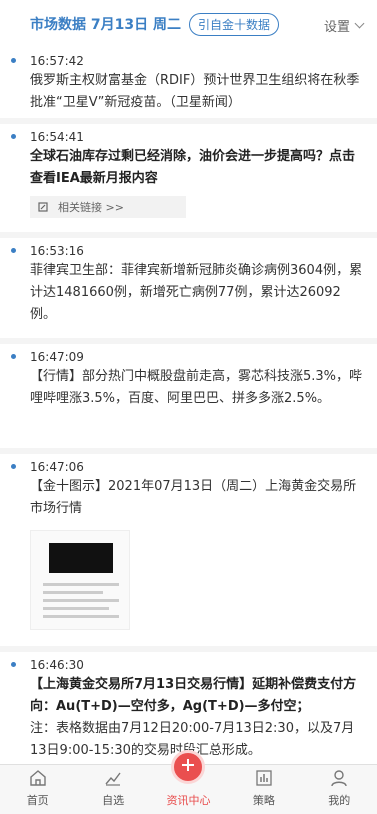  Describe the element at coordinates (80, 580) in the screenshot. I see `market-chart-thumbnail` at that location.